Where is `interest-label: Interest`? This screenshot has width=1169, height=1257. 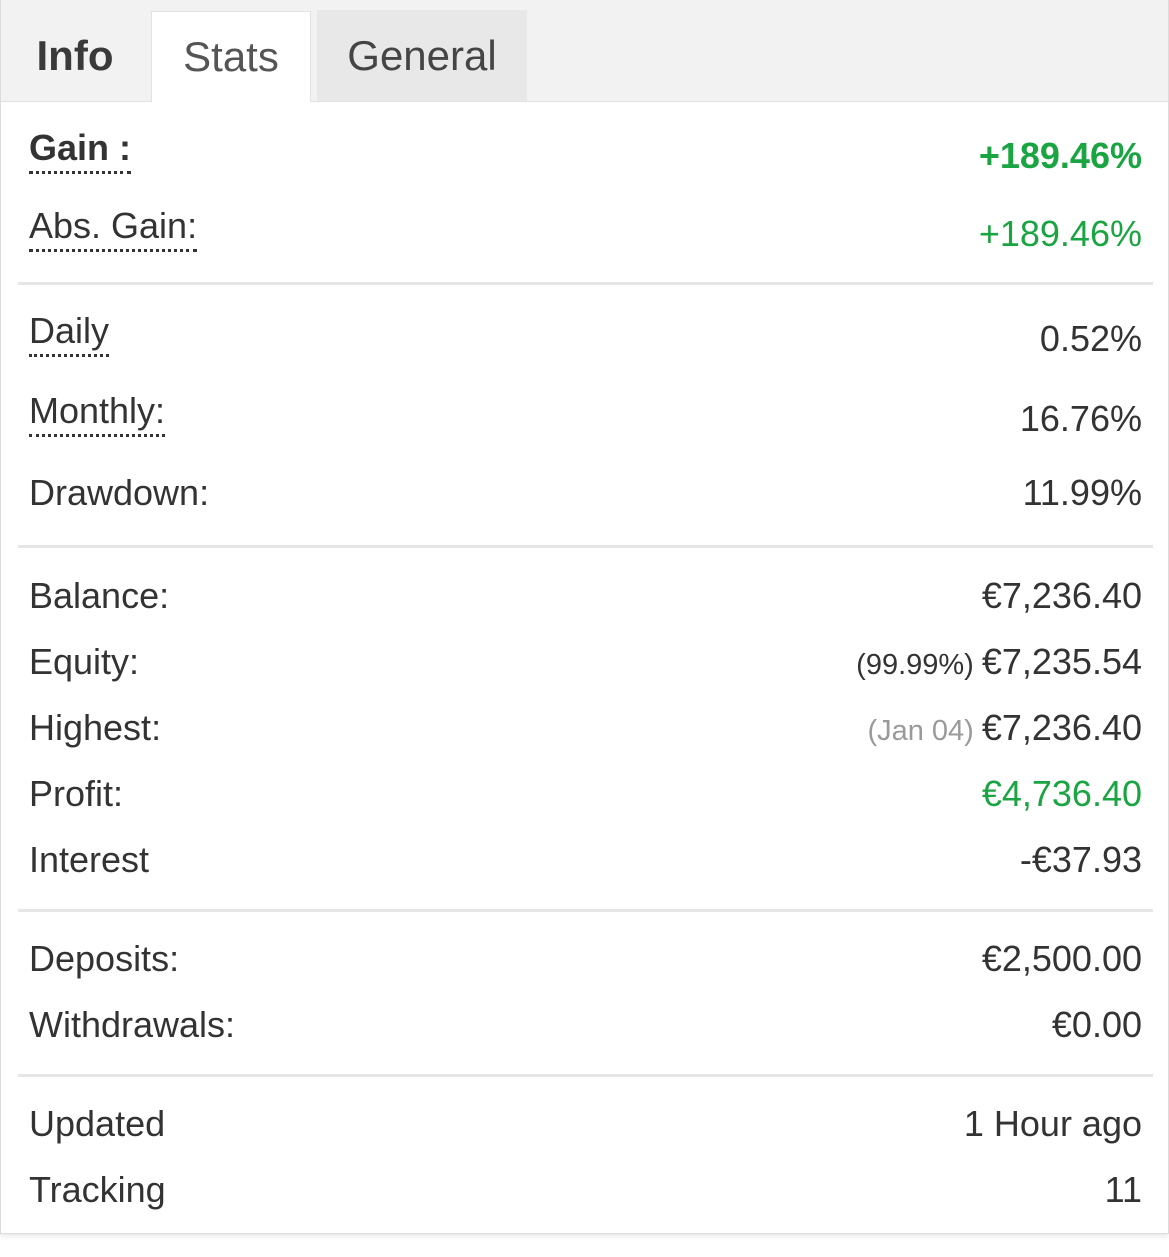
interest-label: Interest is located at coordinates (89, 859).